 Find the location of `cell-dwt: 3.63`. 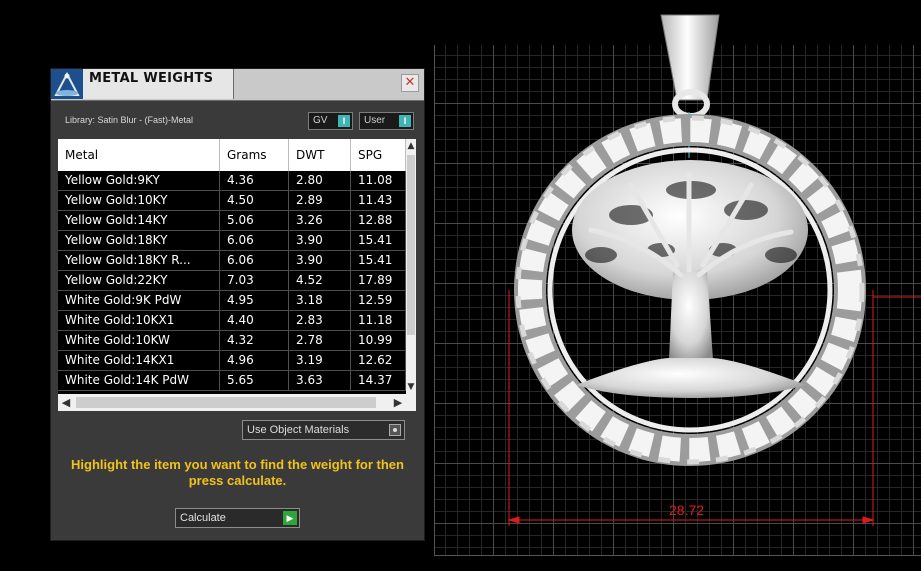

cell-dwt: 3.63 is located at coordinates (320, 380).